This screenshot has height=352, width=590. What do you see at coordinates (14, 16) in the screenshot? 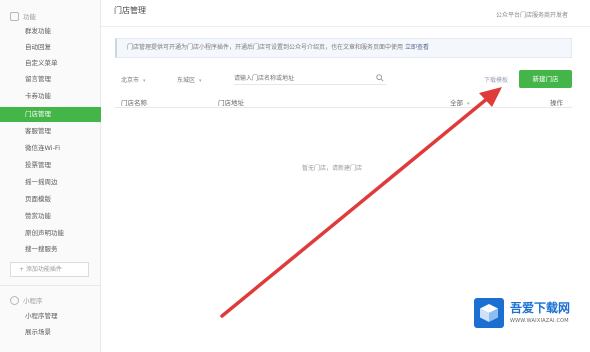
I see `function-icon` at bounding box center [14, 16].